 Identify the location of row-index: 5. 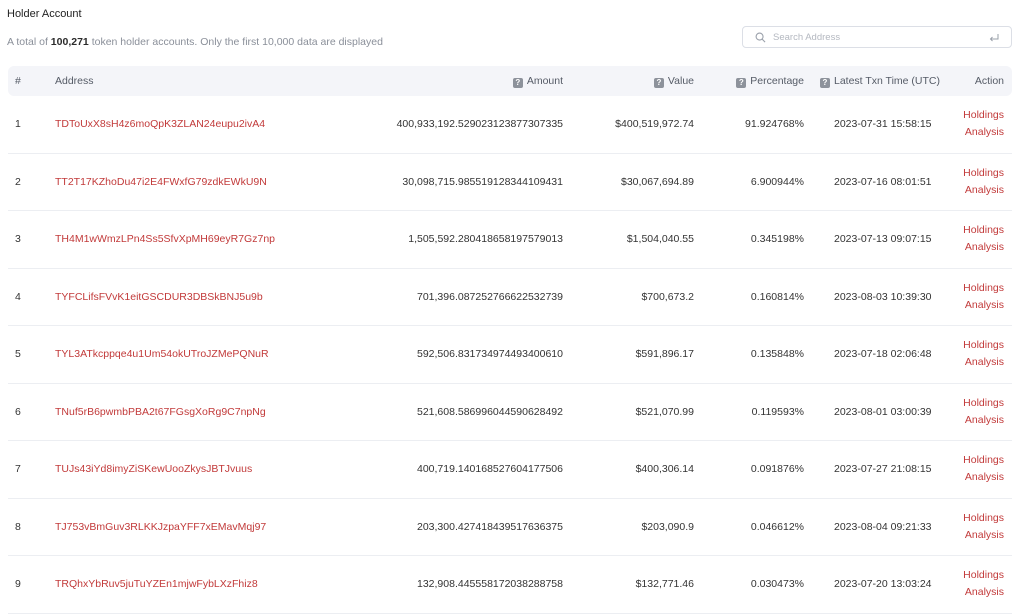
(18, 354).